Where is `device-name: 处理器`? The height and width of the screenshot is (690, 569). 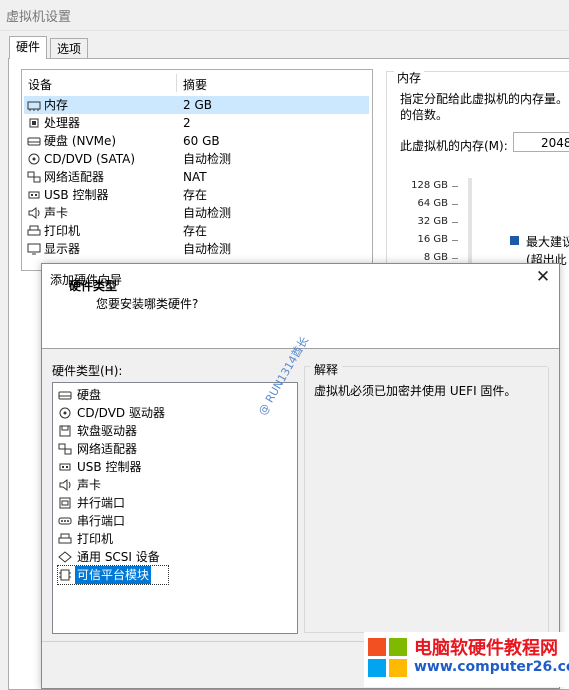
device-name: 处理器 is located at coordinates (62, 123).